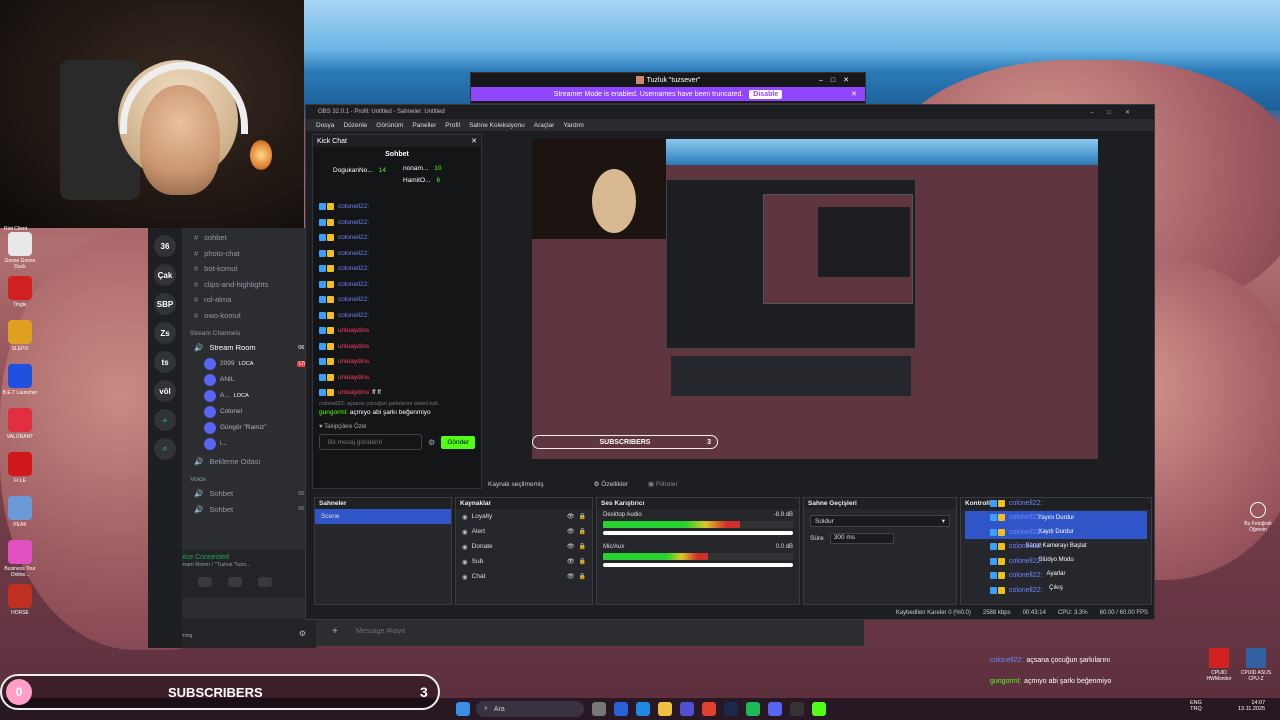  Describe the element at coordinates (497, 125) in the screenshot. I see `menu-item: Sahne Koleksiyonu` at that location.